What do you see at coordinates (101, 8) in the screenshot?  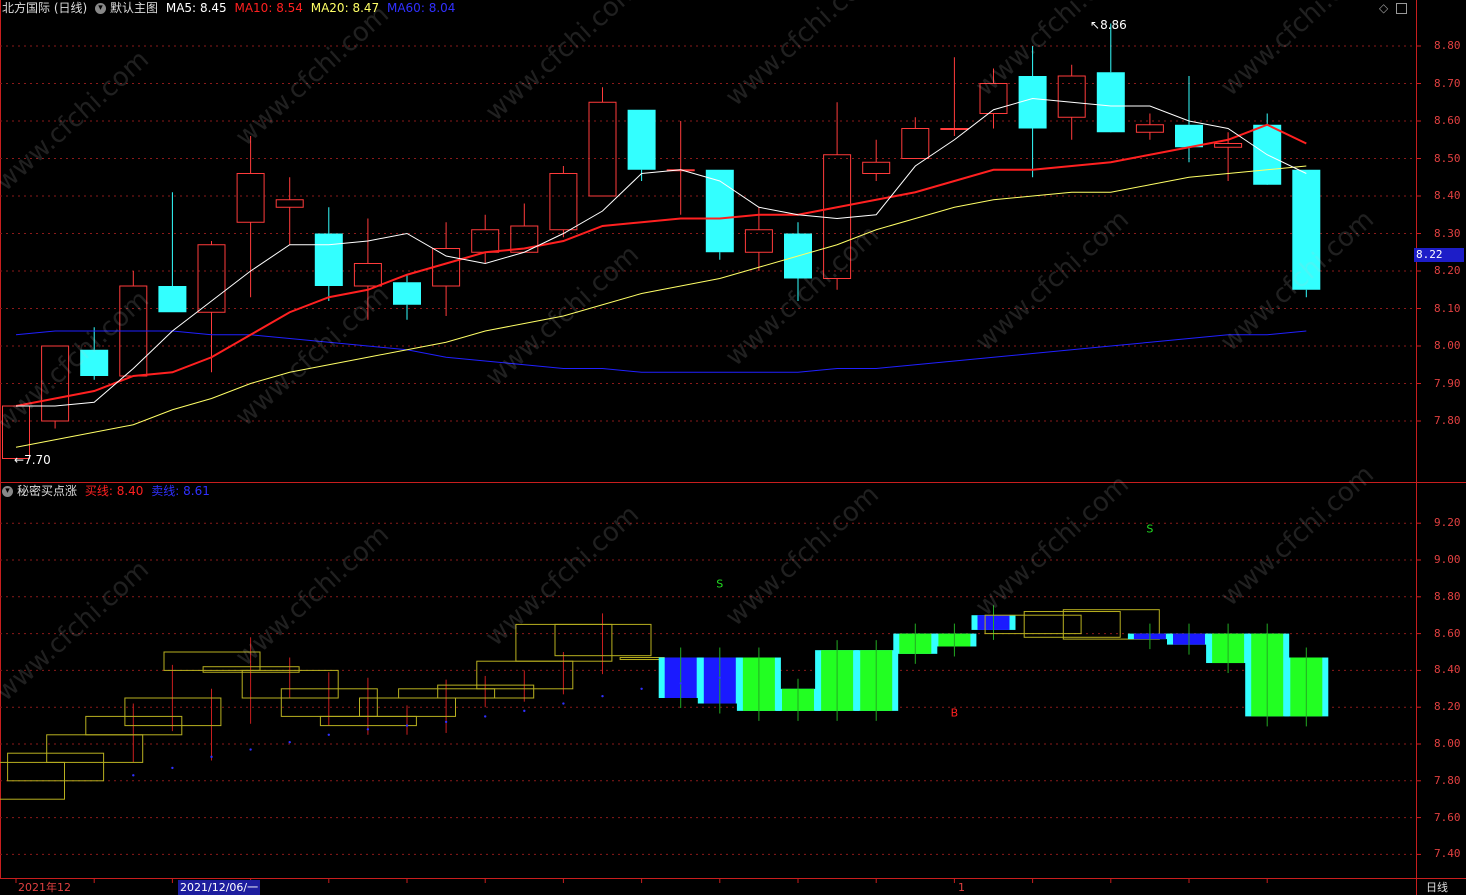 I see `template-menu-icon: ▾` at bounding box center [101, 8].